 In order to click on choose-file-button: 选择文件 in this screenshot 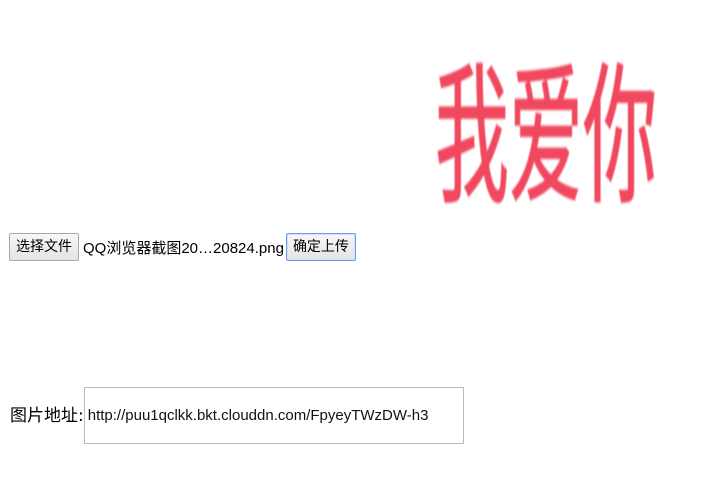, I will do `click(44, 247)`.